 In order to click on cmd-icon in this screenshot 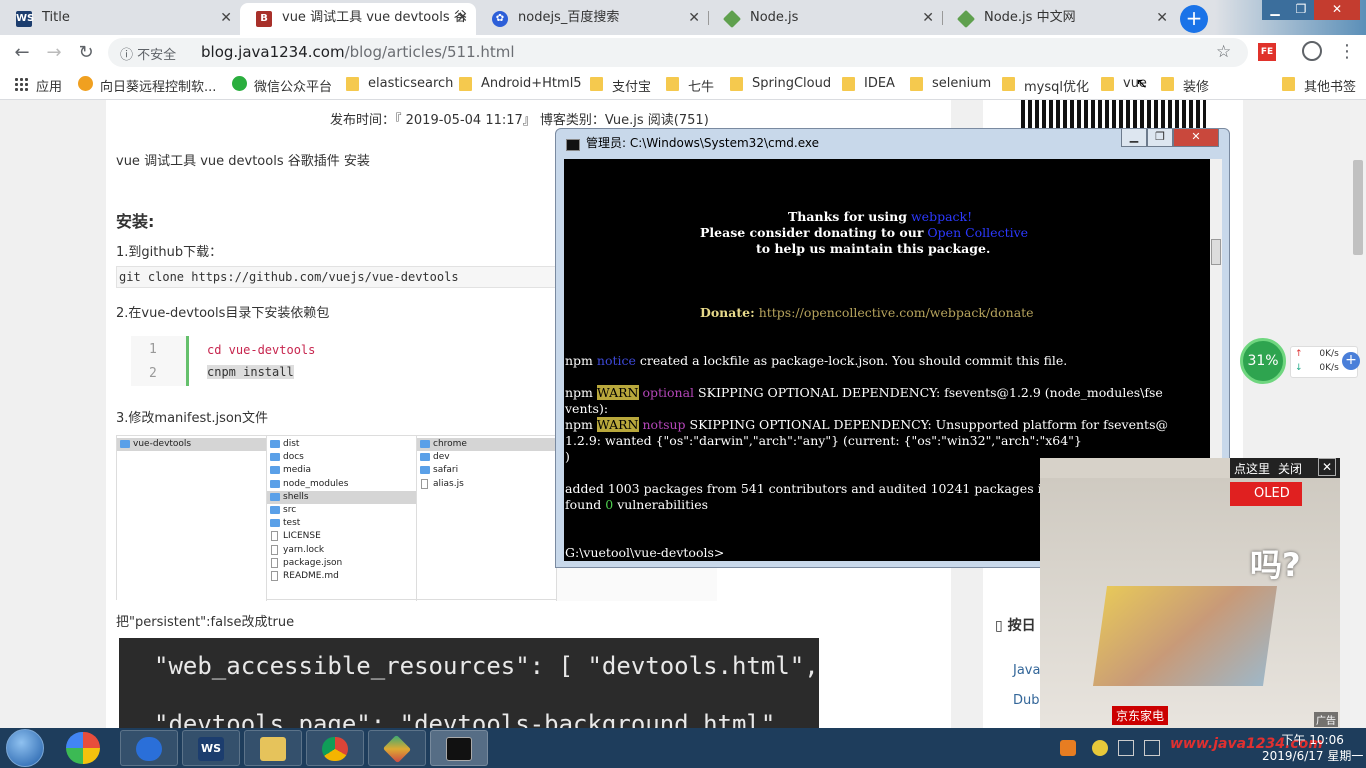, I will do `click(573, 145)`.